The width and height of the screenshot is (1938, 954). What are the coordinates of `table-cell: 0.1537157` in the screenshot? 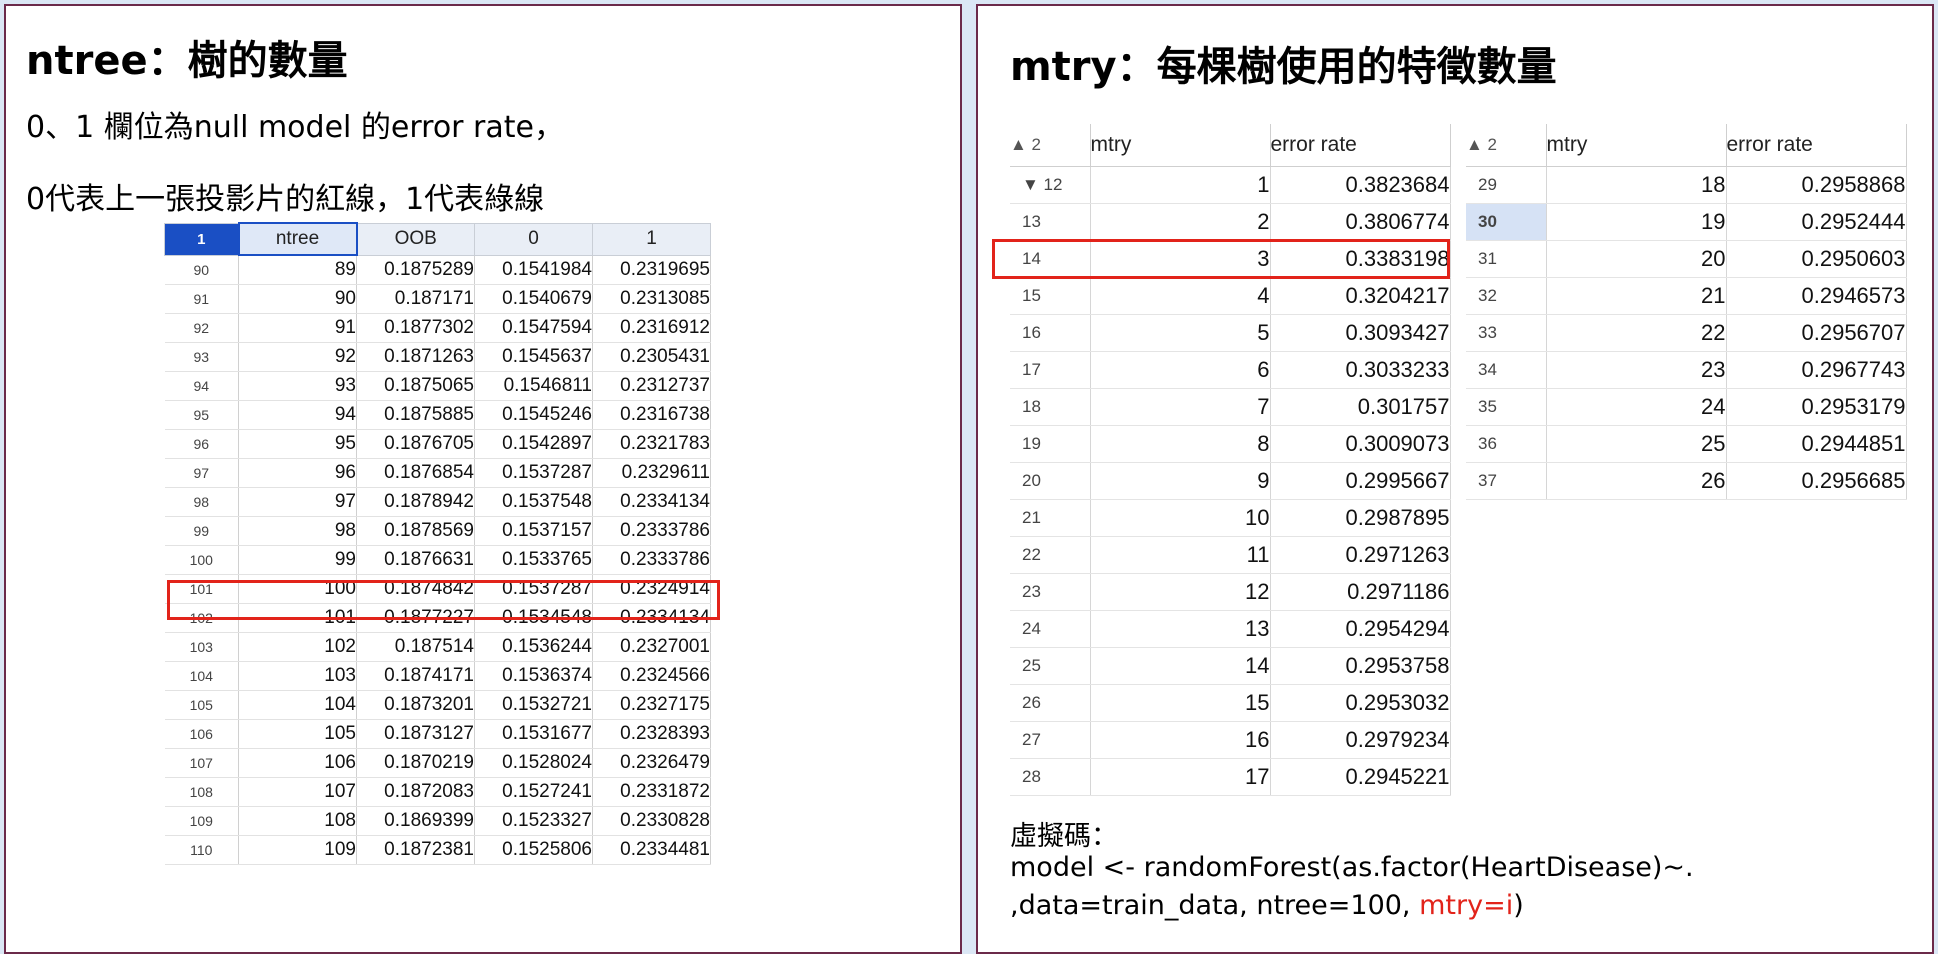 It's located at (533, 531).